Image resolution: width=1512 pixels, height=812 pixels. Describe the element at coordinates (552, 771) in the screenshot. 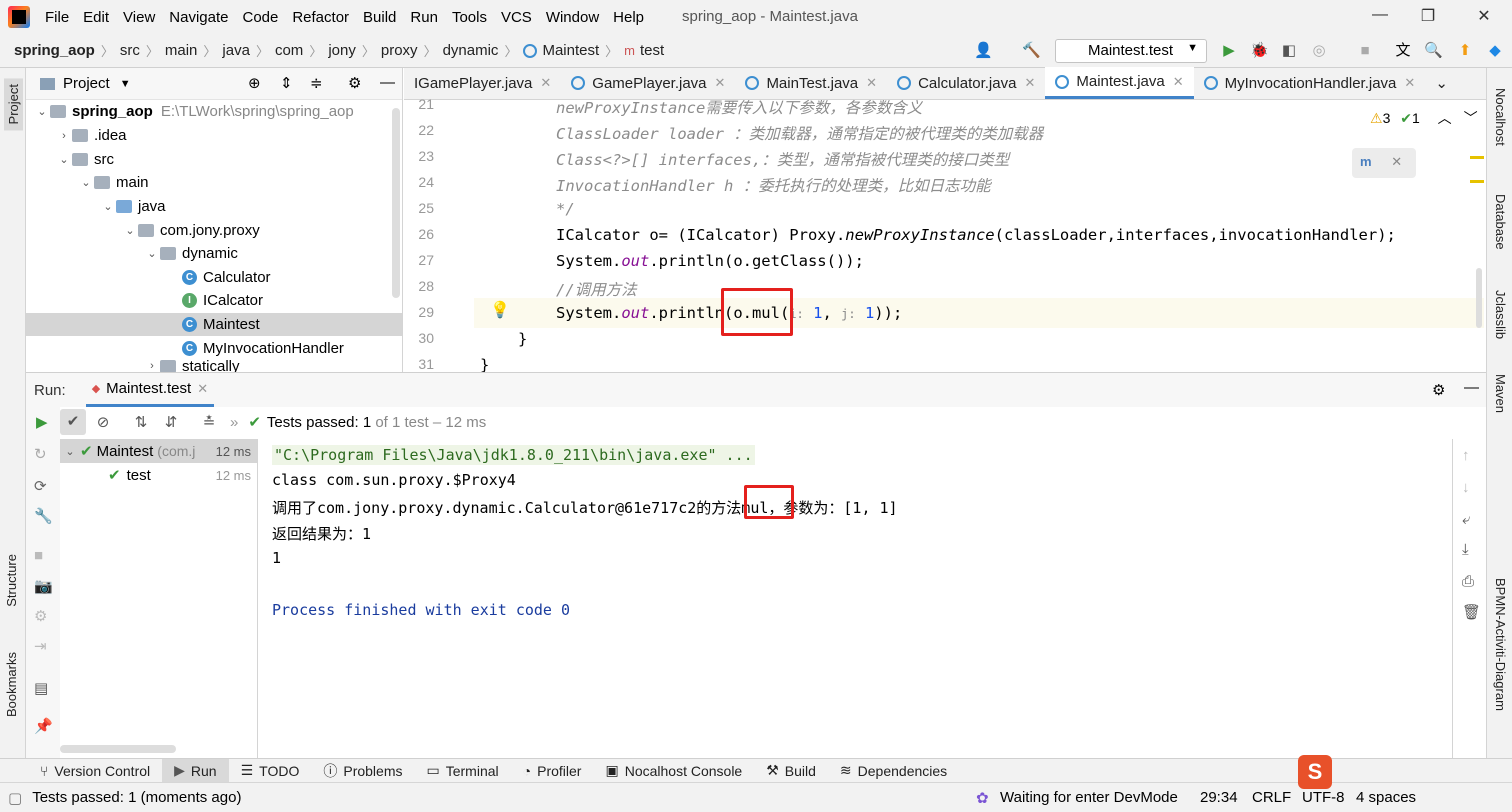

I see `tab-profiler: ◔ Profiler` at that location.